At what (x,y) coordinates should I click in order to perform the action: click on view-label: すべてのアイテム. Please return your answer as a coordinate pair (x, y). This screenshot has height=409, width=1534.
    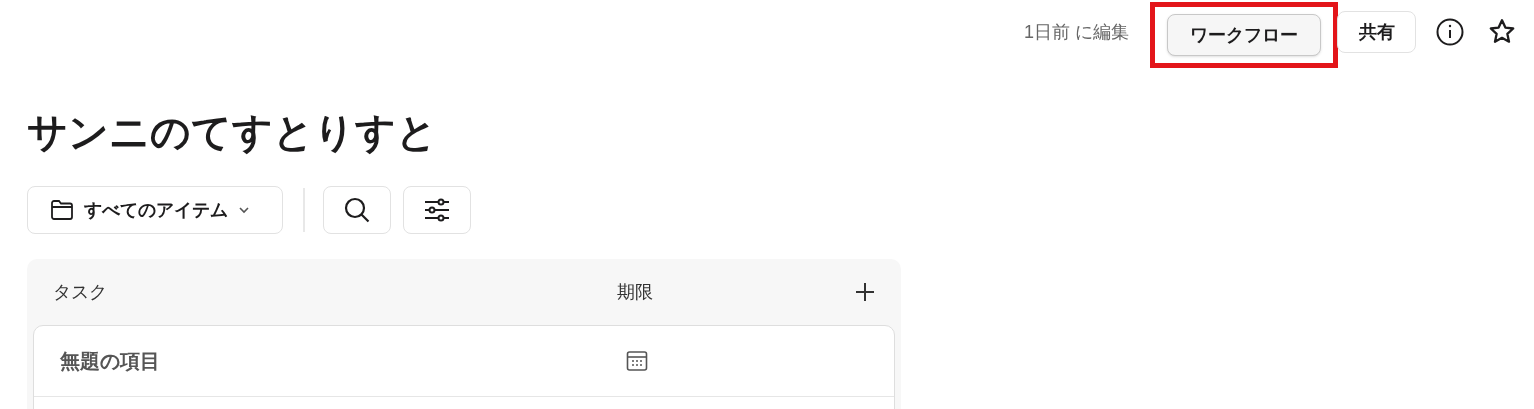
    Looking at the image, I should click on (156, 210).